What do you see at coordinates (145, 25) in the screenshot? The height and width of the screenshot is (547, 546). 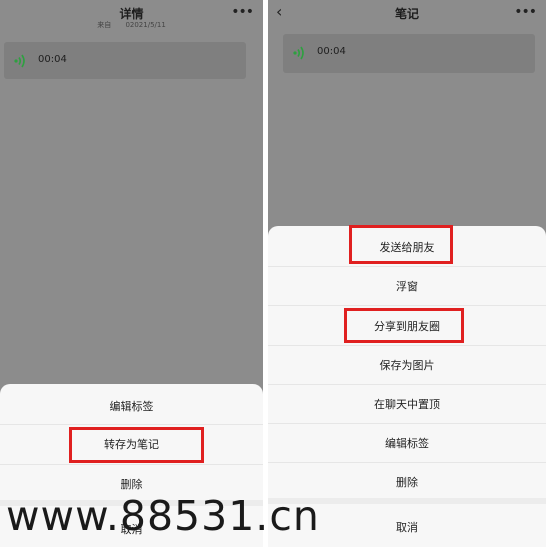 I see `subtitle-date: 02021/5/11` at bounding box center [145, 25].